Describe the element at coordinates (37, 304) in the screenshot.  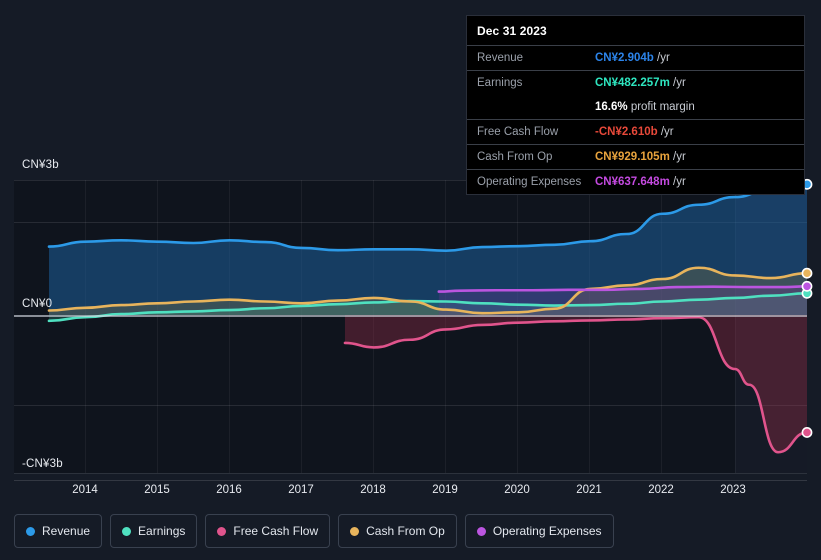
I see `y-axis-label-zero: CN¥0` at that location.